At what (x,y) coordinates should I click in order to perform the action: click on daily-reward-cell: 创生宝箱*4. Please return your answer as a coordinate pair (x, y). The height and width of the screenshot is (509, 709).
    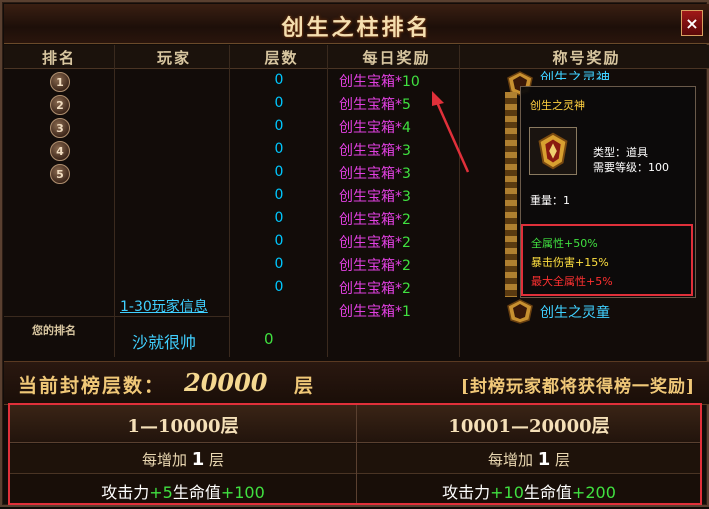
    Looking at the image, I should click on (375, 127).